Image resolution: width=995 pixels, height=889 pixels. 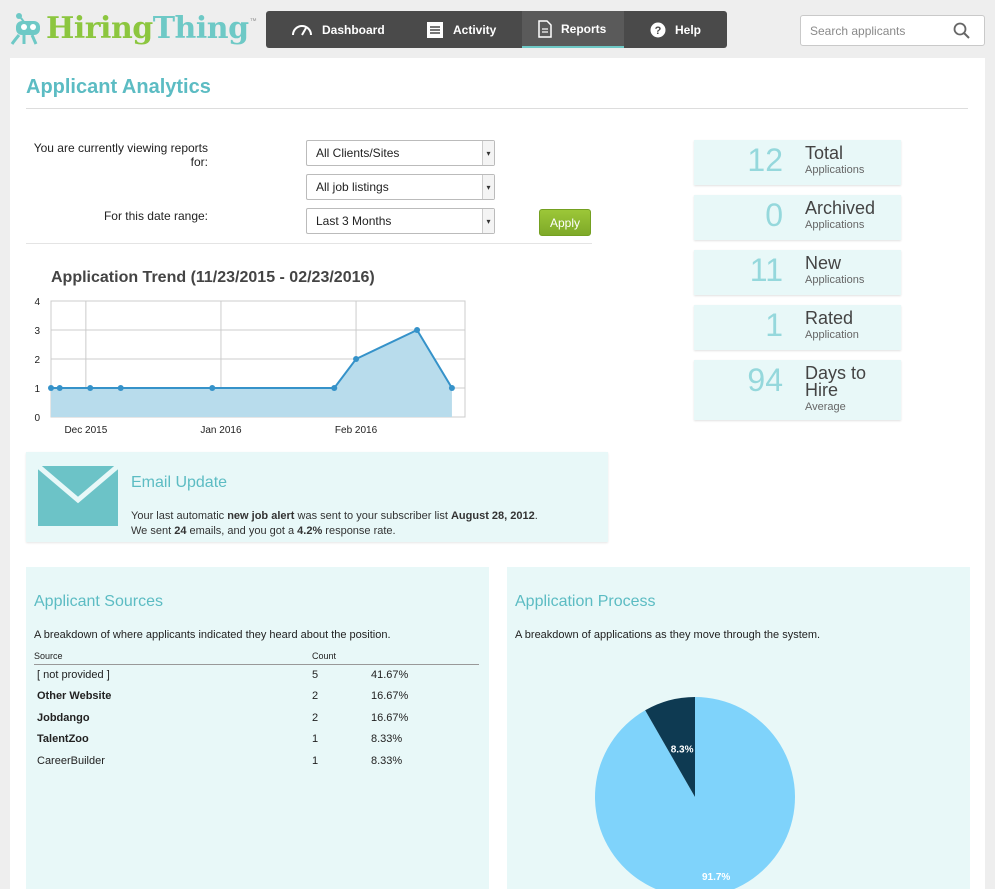 I want to click on count-column-header: Count, so click(x=341, y=658).